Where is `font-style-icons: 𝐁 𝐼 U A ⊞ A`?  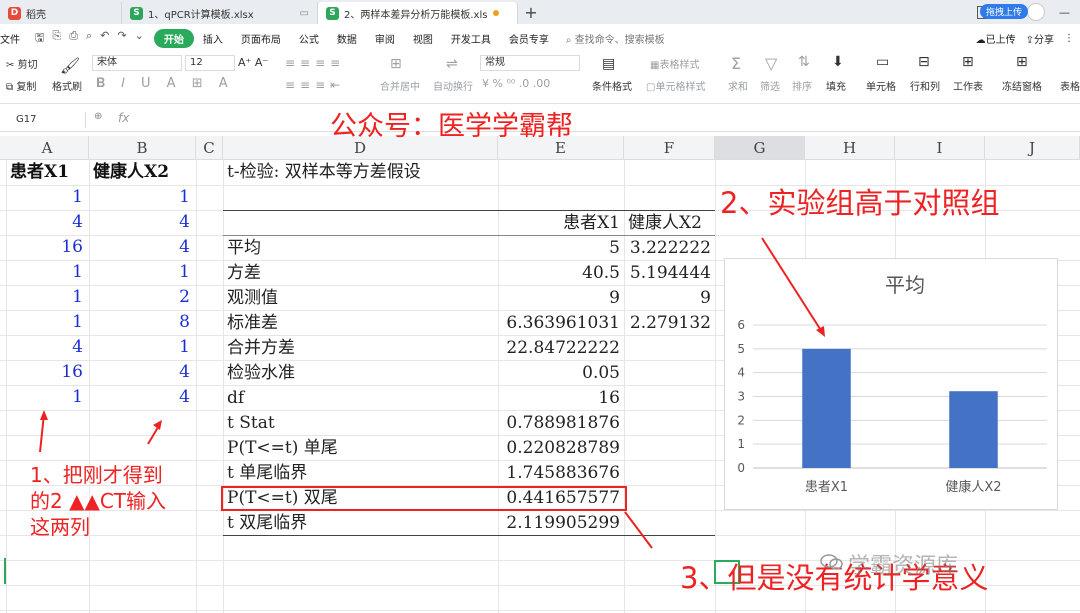
font-style-icons: 𝐁 𝐼 U A ⊞ A is located at coordinates (165, 83).